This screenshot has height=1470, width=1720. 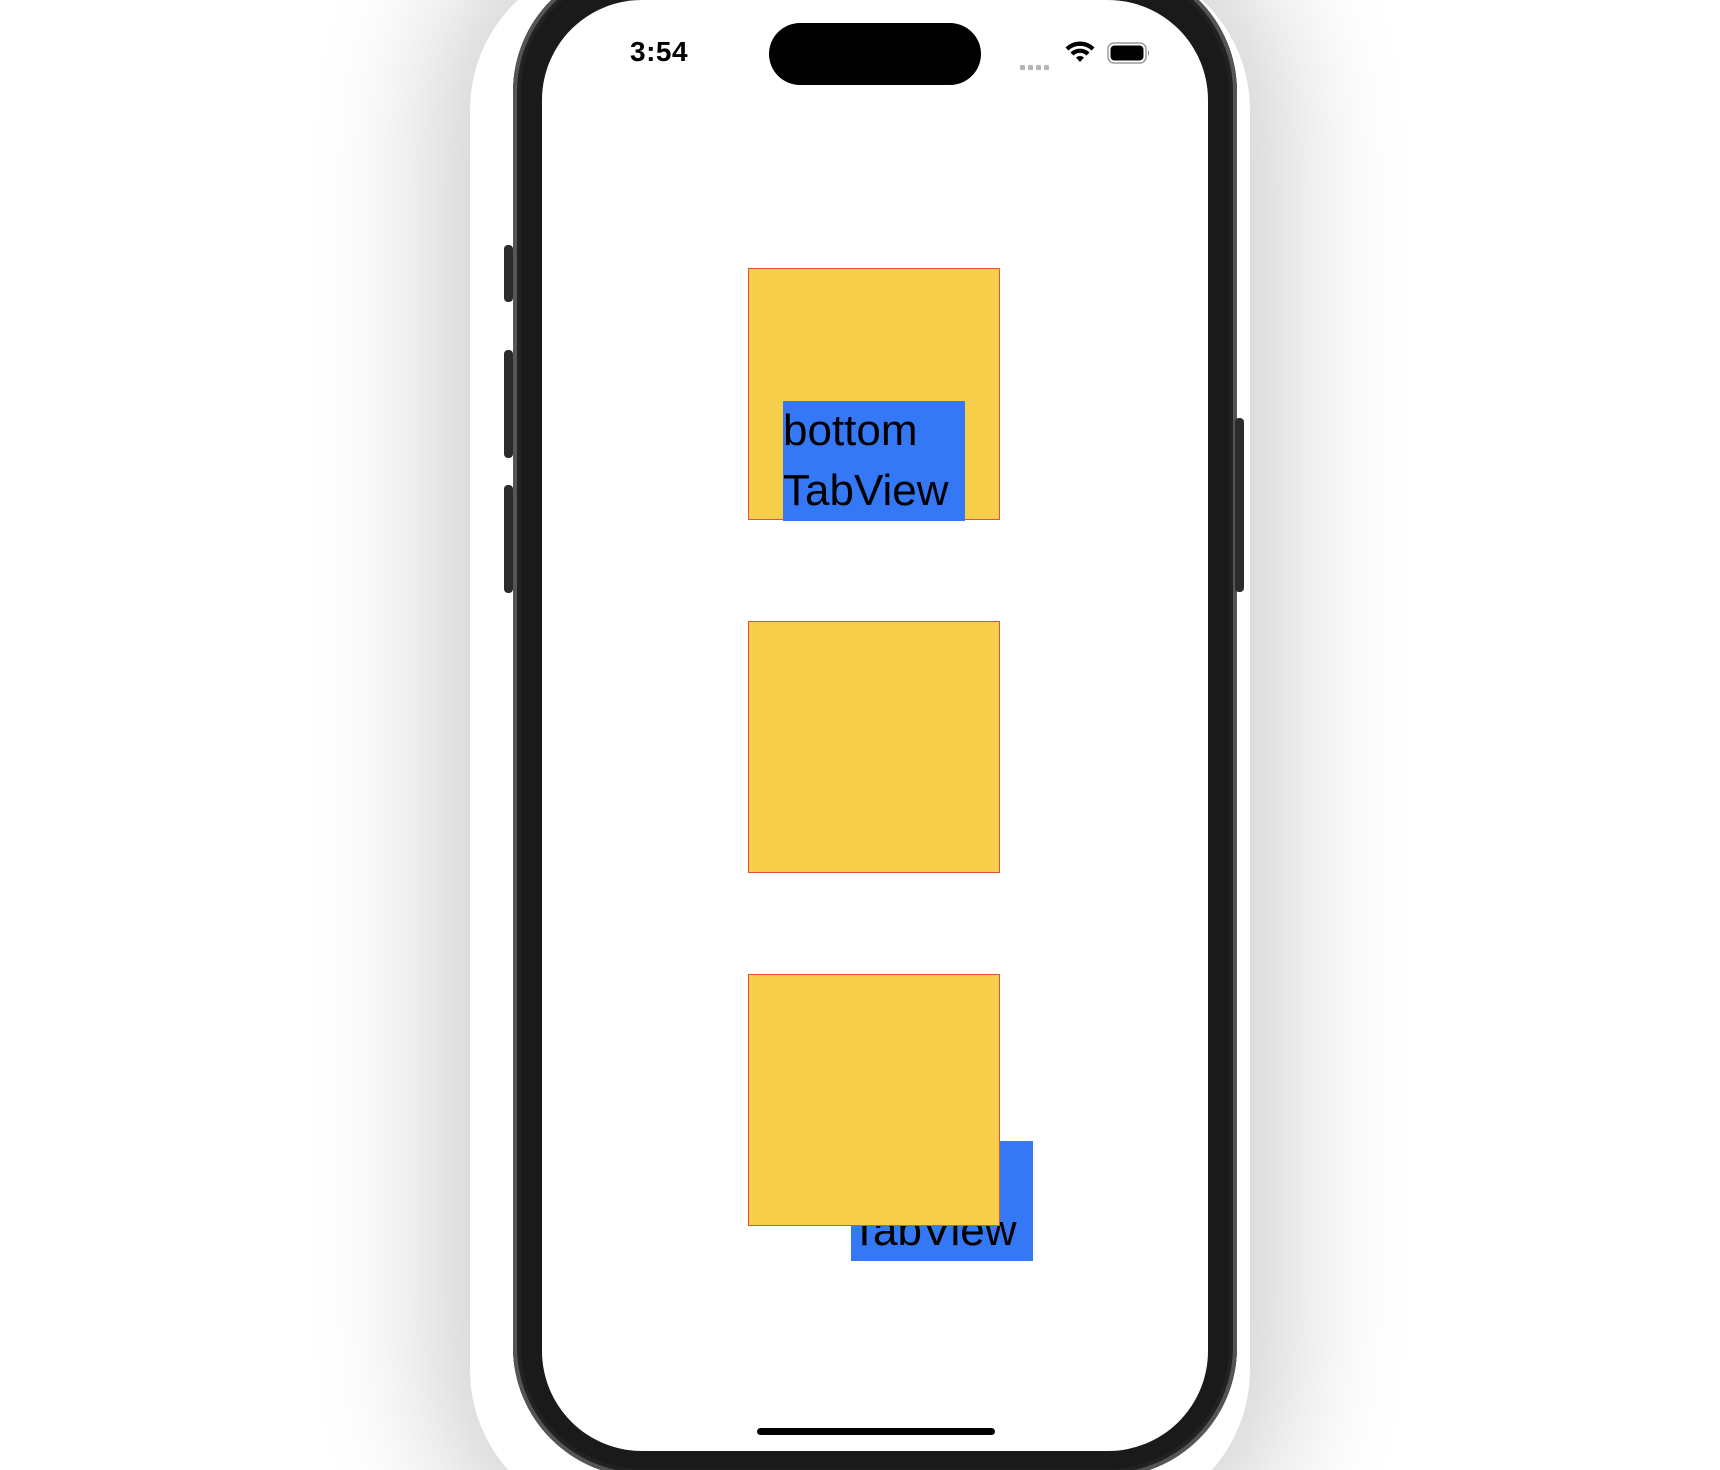 What do you see at coordinates (1037, 63) in the screenshot?
I see `cellular-signal-icon` at bounding box center [1037, 63].